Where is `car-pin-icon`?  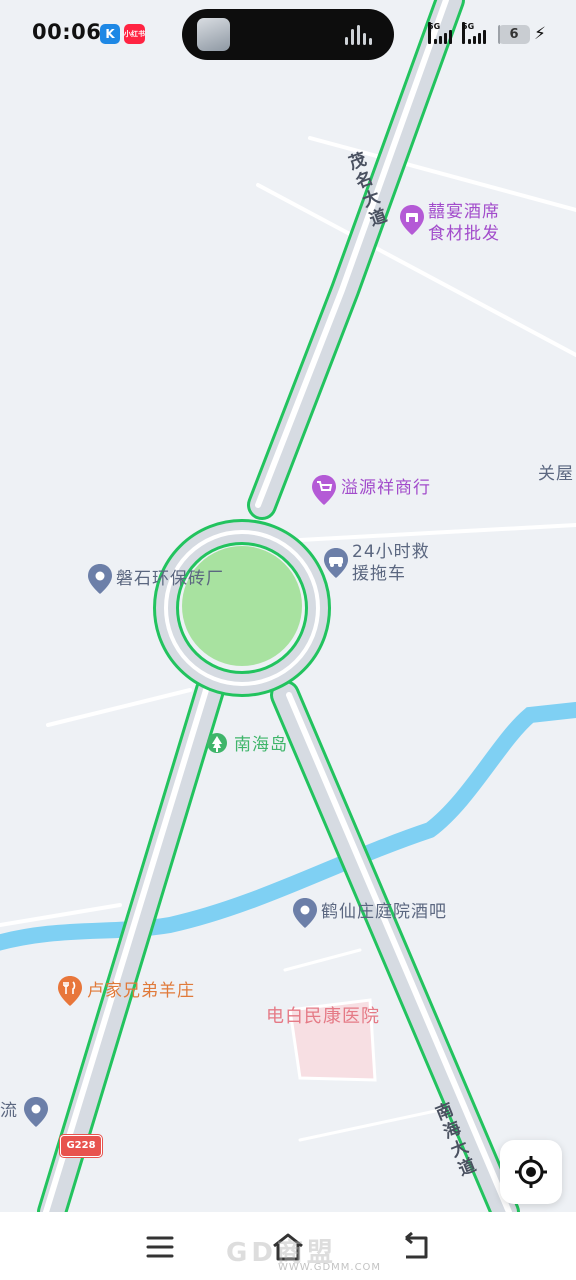
car-pin-icon is located at coordinates (336, 563).